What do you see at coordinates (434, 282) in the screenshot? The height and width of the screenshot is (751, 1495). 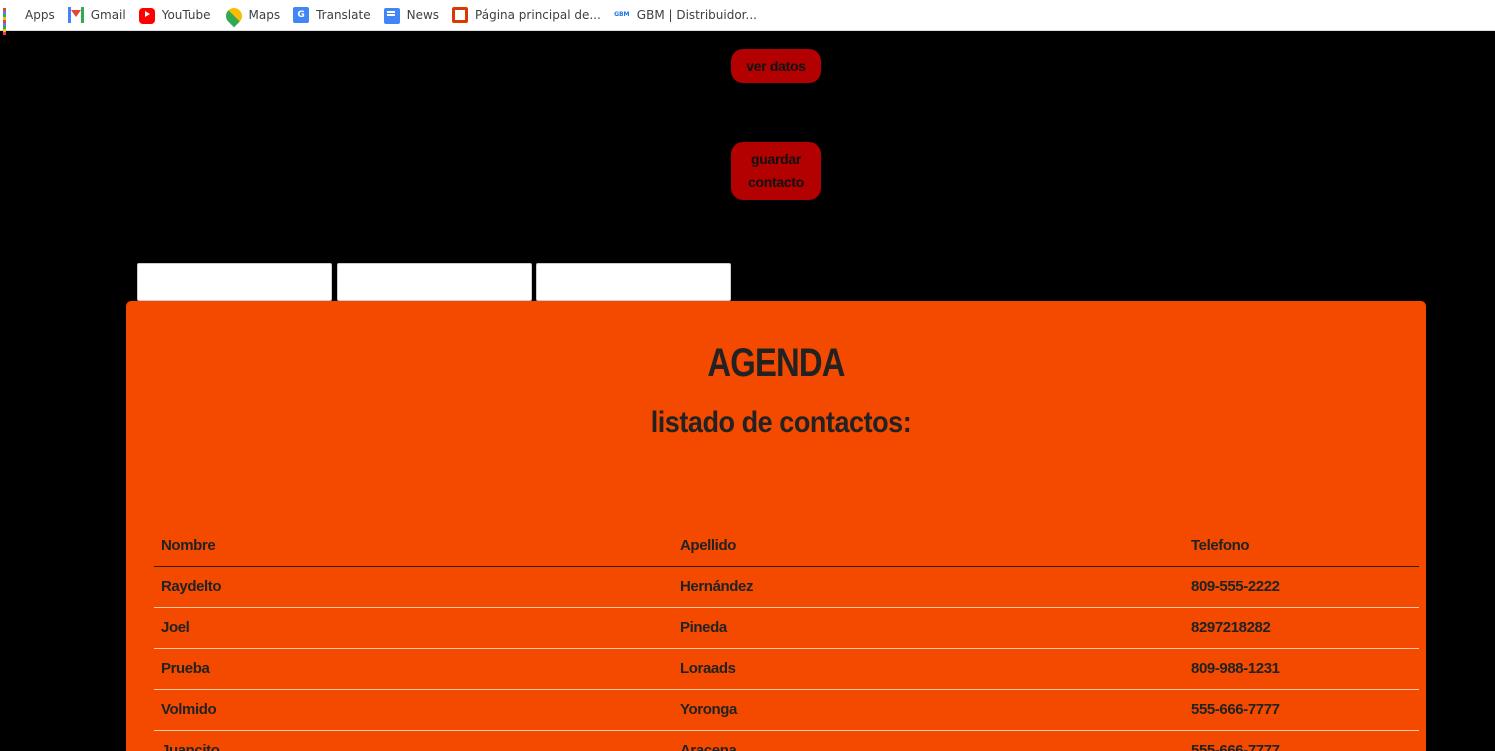 I see `apellido-input` at bounding box center [434, 282].